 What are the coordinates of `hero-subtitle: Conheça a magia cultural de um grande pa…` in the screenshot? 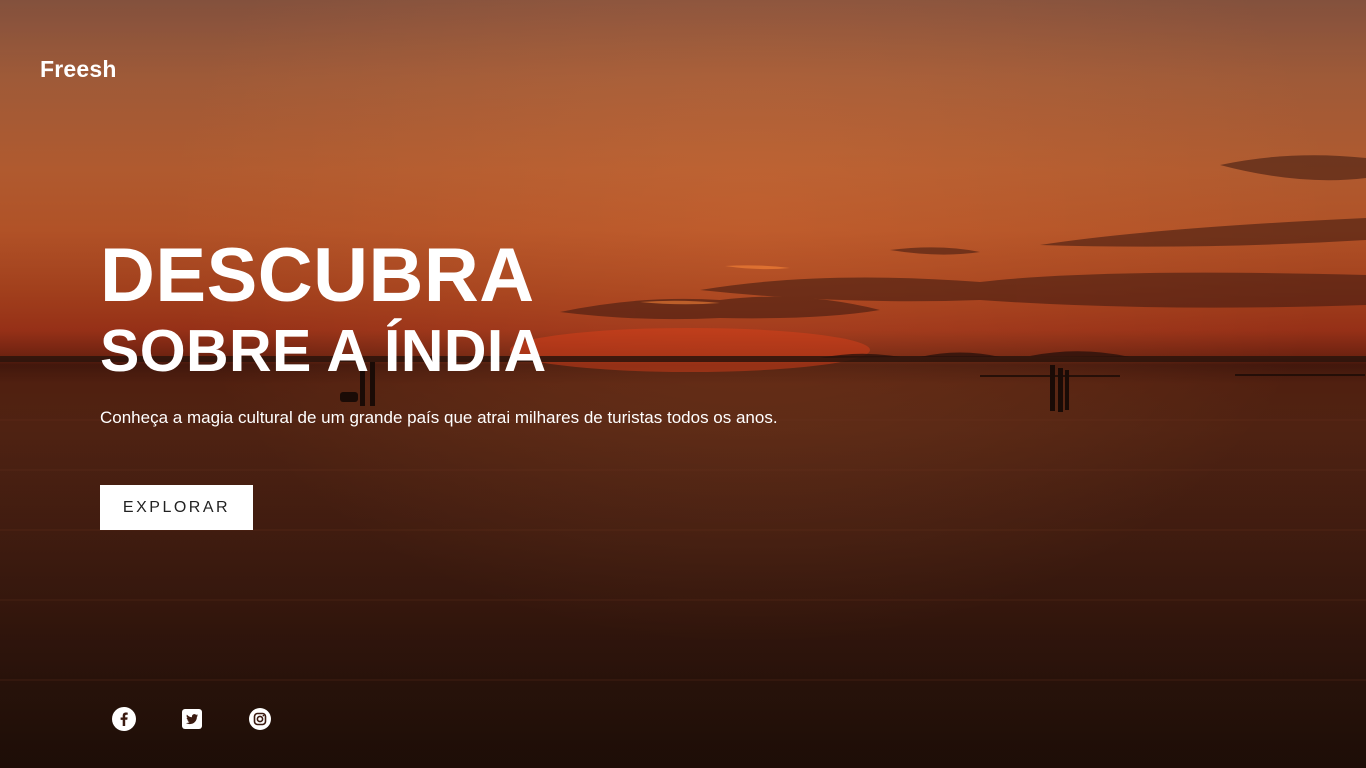 It's located at (439, 417).